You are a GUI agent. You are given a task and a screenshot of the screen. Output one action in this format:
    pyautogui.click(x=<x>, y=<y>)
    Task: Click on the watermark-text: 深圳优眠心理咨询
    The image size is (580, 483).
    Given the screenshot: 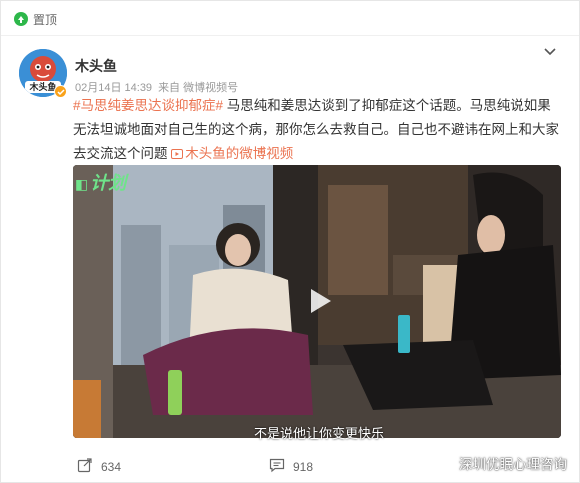 What is the action you would take?
    pyautogui.click(x=513, y=464)
    